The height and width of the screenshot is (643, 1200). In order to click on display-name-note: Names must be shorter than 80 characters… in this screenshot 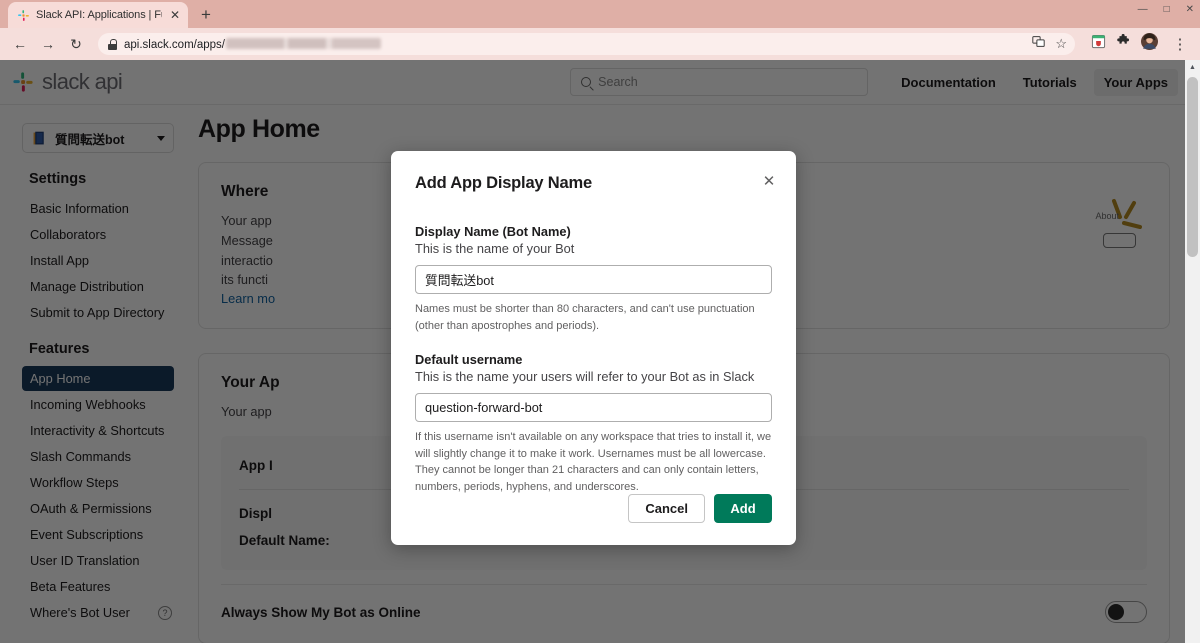, I will do `click(585, 317)`.